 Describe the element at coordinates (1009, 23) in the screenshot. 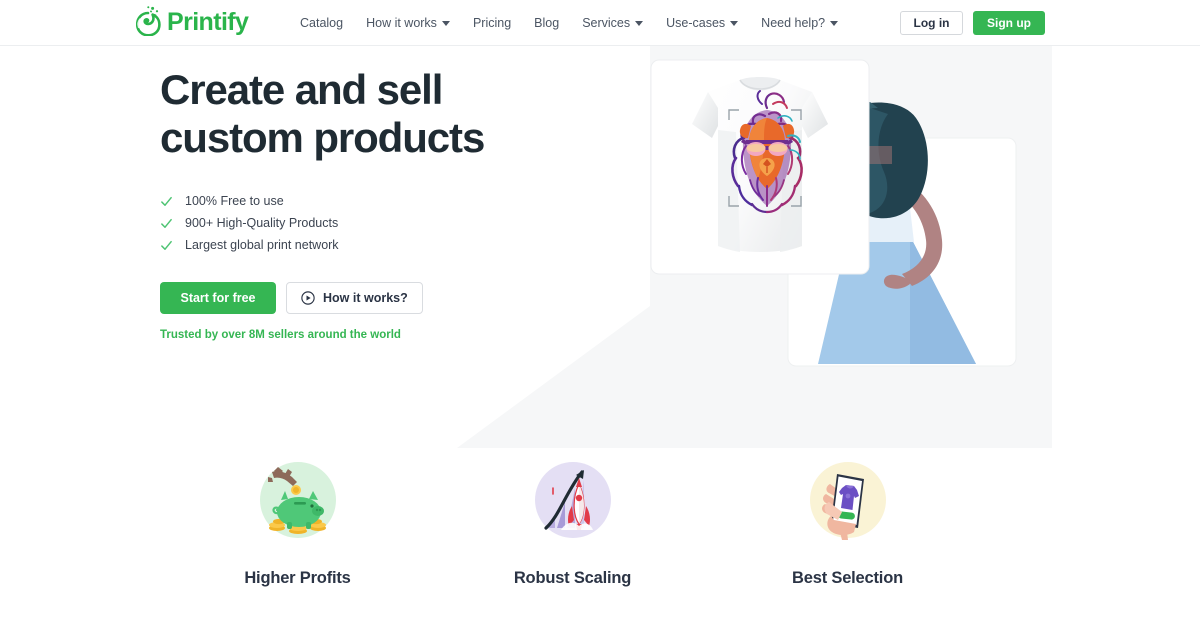

I see `signup-button: Sign up` at that location.